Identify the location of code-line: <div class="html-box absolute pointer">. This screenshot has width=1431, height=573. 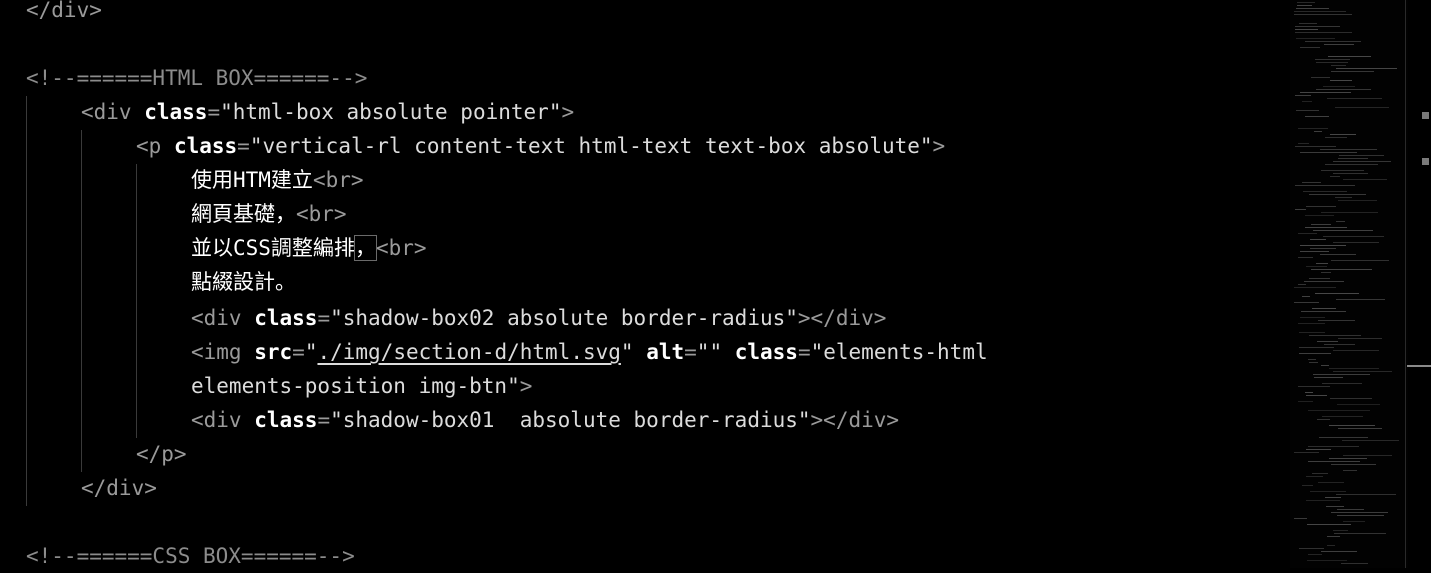
(327, 112).